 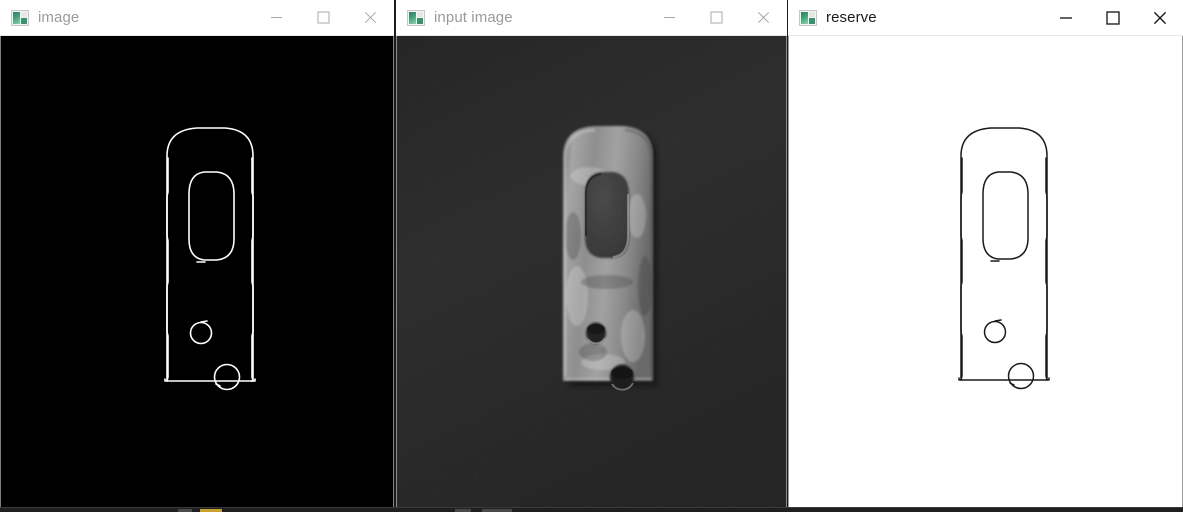 I want to click on caption-buttons-reserve, so click(x=1112, y=17).